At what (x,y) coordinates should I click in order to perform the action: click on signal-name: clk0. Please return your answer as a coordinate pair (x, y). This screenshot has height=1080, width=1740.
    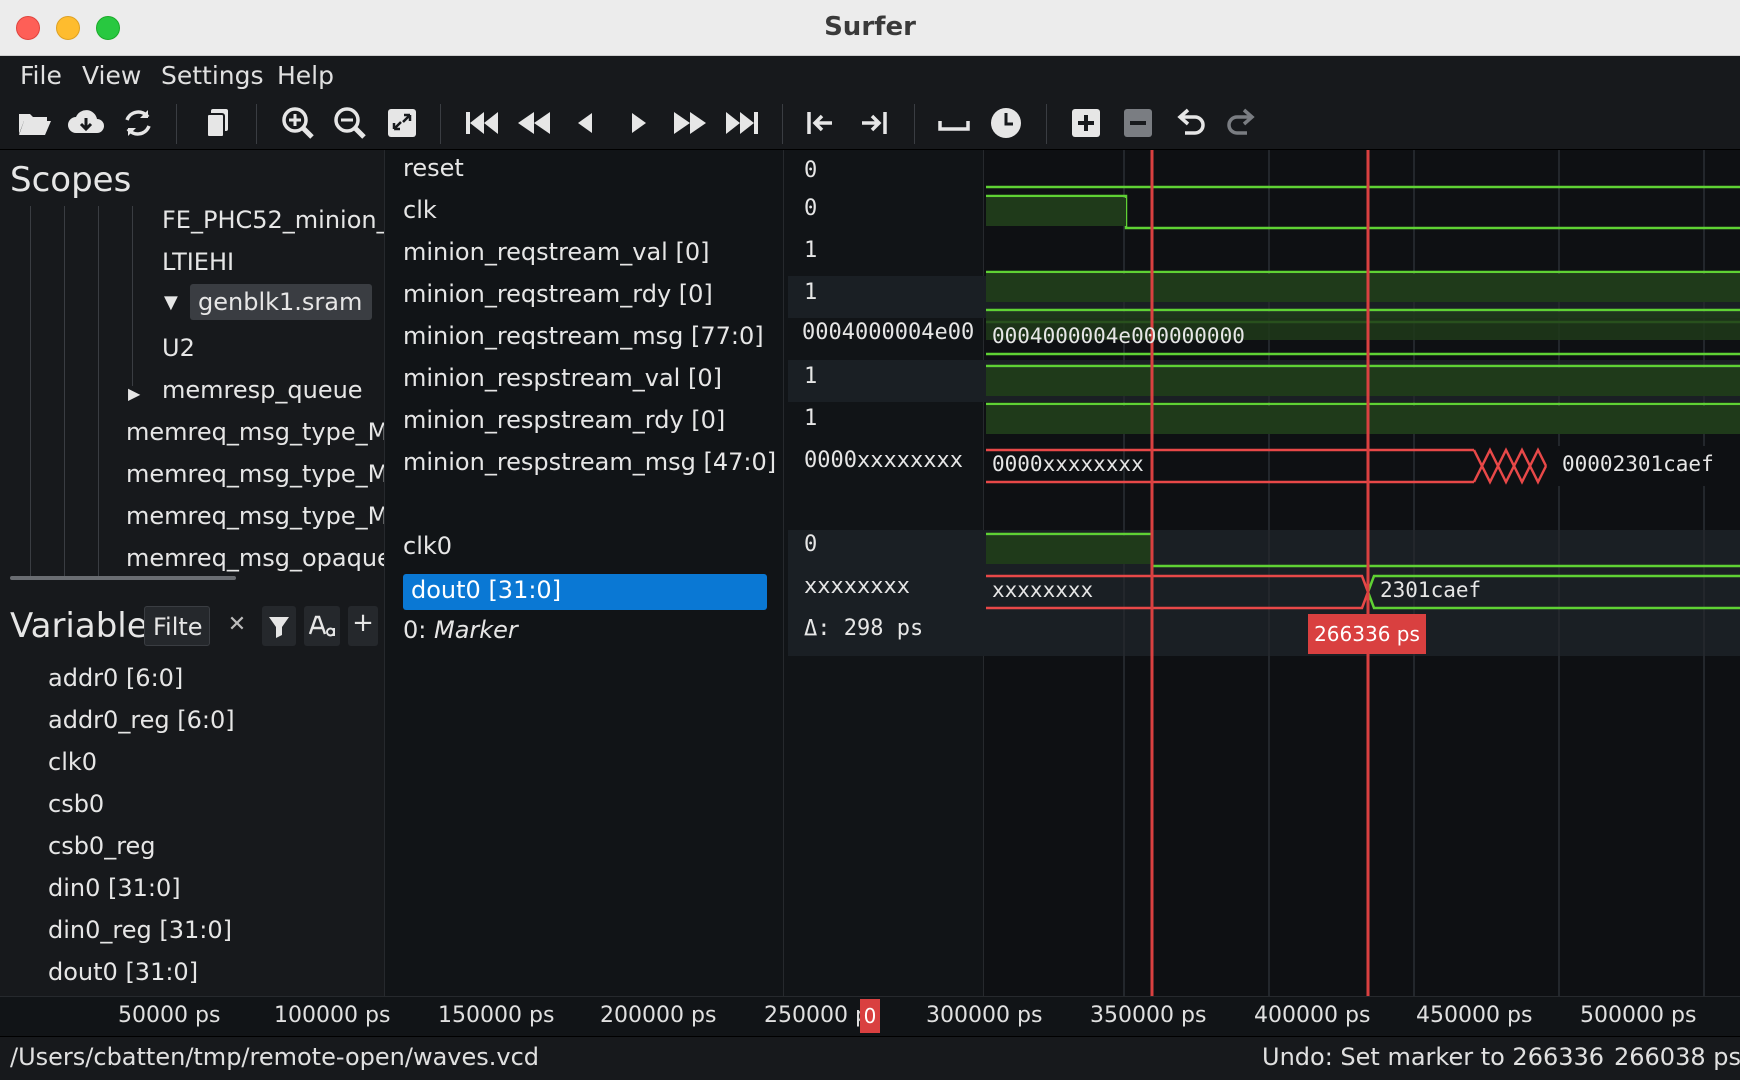
    Looking at the image, I should click on (427, 546).